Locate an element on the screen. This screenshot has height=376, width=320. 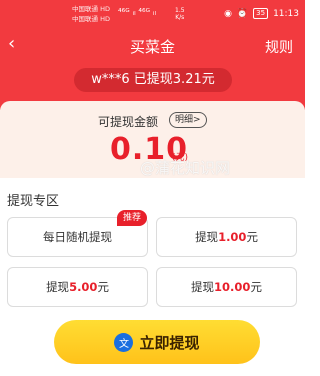
withdraw-option-10: 提现 10.00 元 is located at coordinates (226, 287).